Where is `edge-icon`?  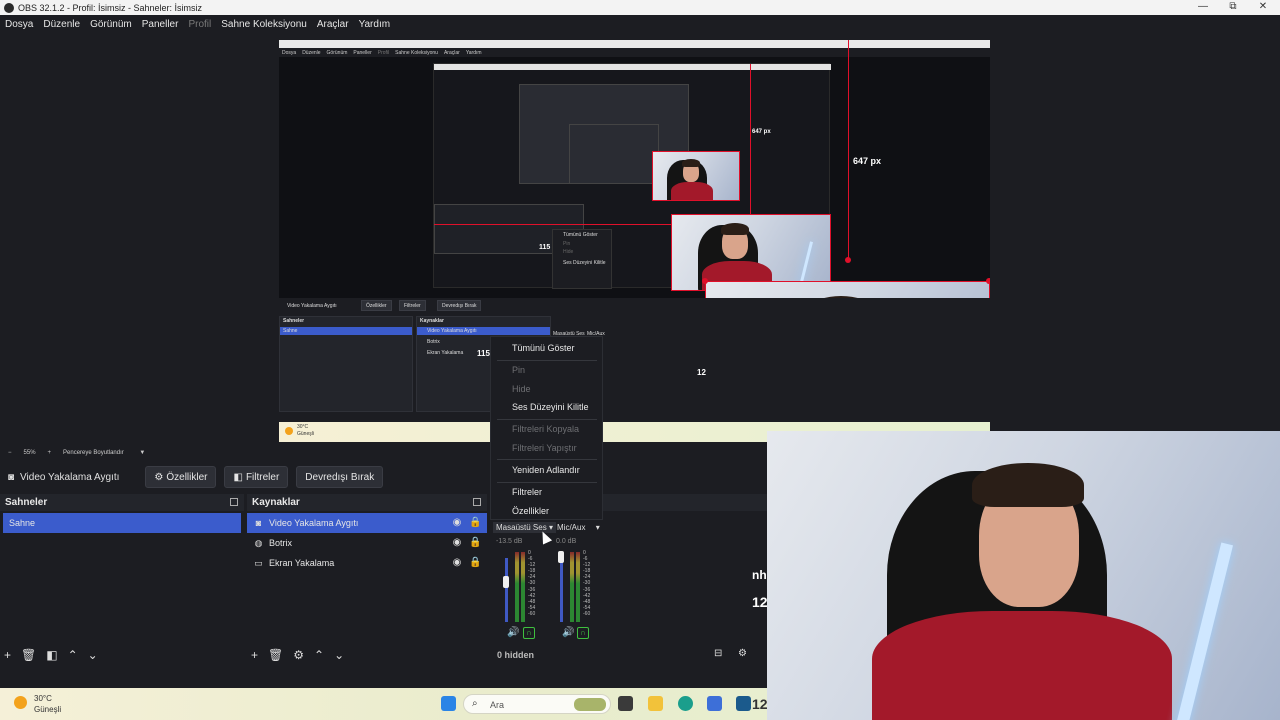
edge-icon is located at coordinates (685, 703).